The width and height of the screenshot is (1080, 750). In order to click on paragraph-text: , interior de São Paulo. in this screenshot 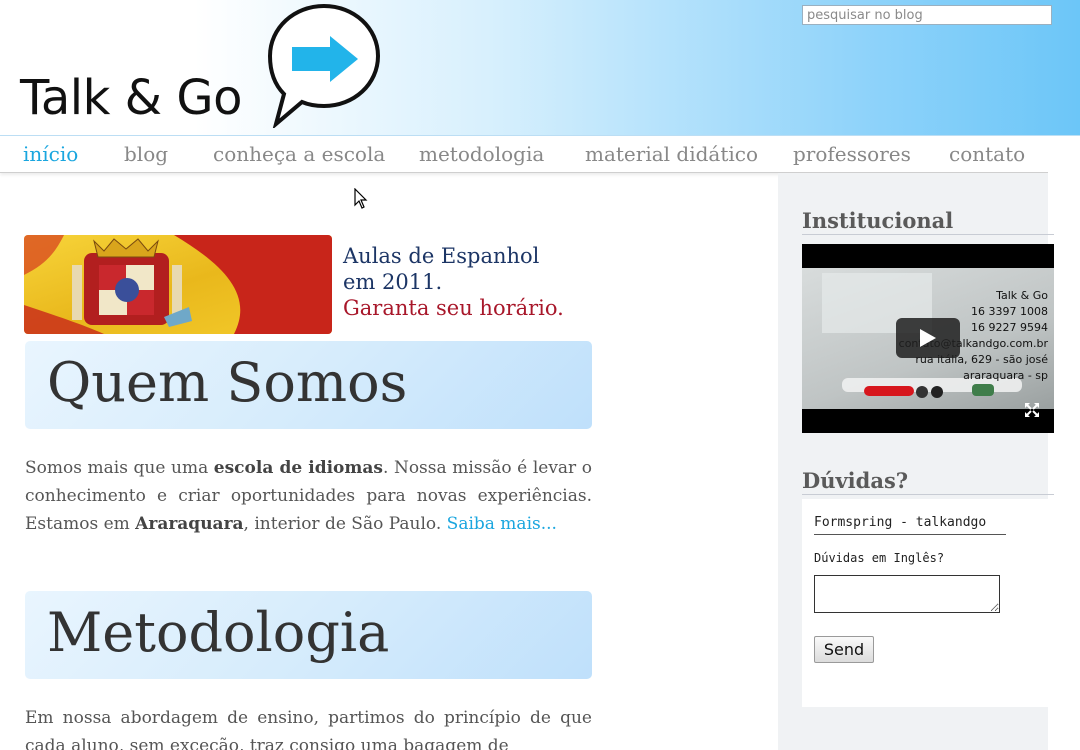, I will do `click(345, 524)`.